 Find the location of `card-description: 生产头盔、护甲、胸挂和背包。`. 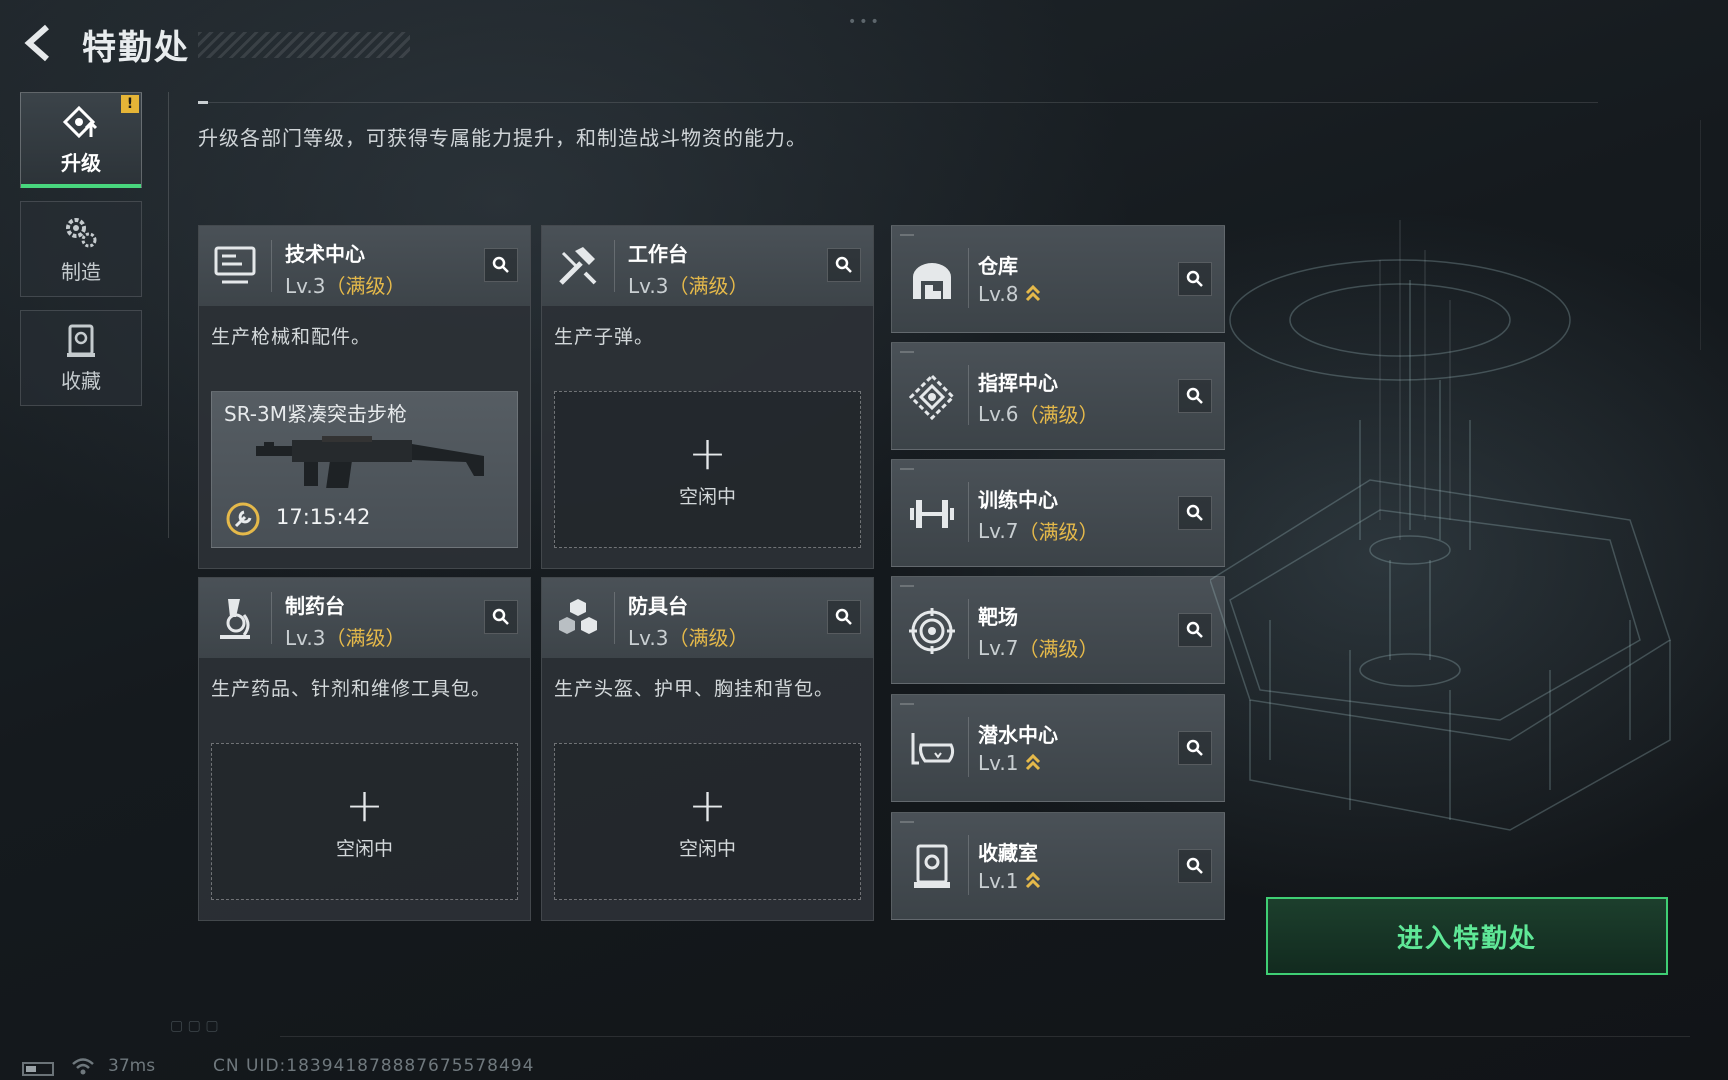

card-description: 生产头盔、护甲、胸挂和背包。 is located at coordinates (694, 689).